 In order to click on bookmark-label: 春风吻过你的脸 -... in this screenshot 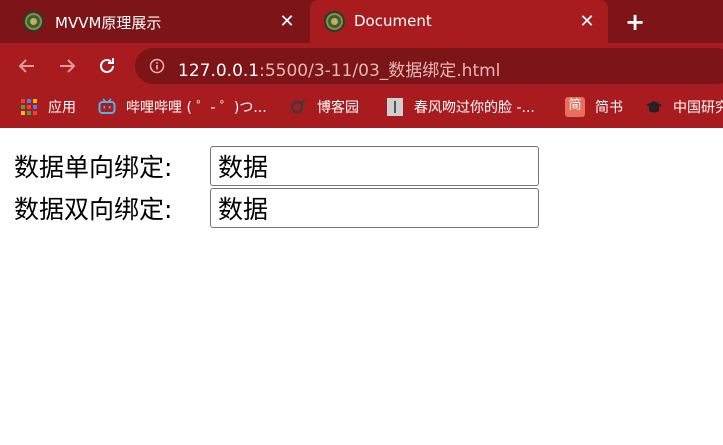, I will do `click(474, 108)`.